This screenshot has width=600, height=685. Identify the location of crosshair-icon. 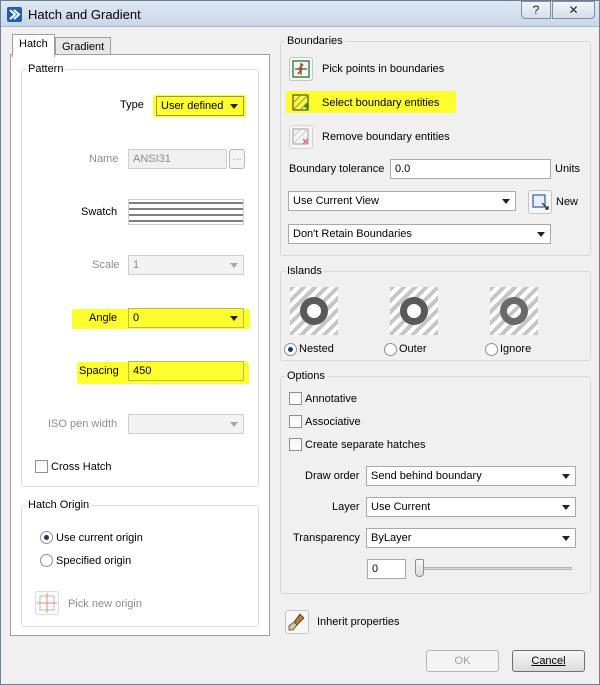
(47, 603).